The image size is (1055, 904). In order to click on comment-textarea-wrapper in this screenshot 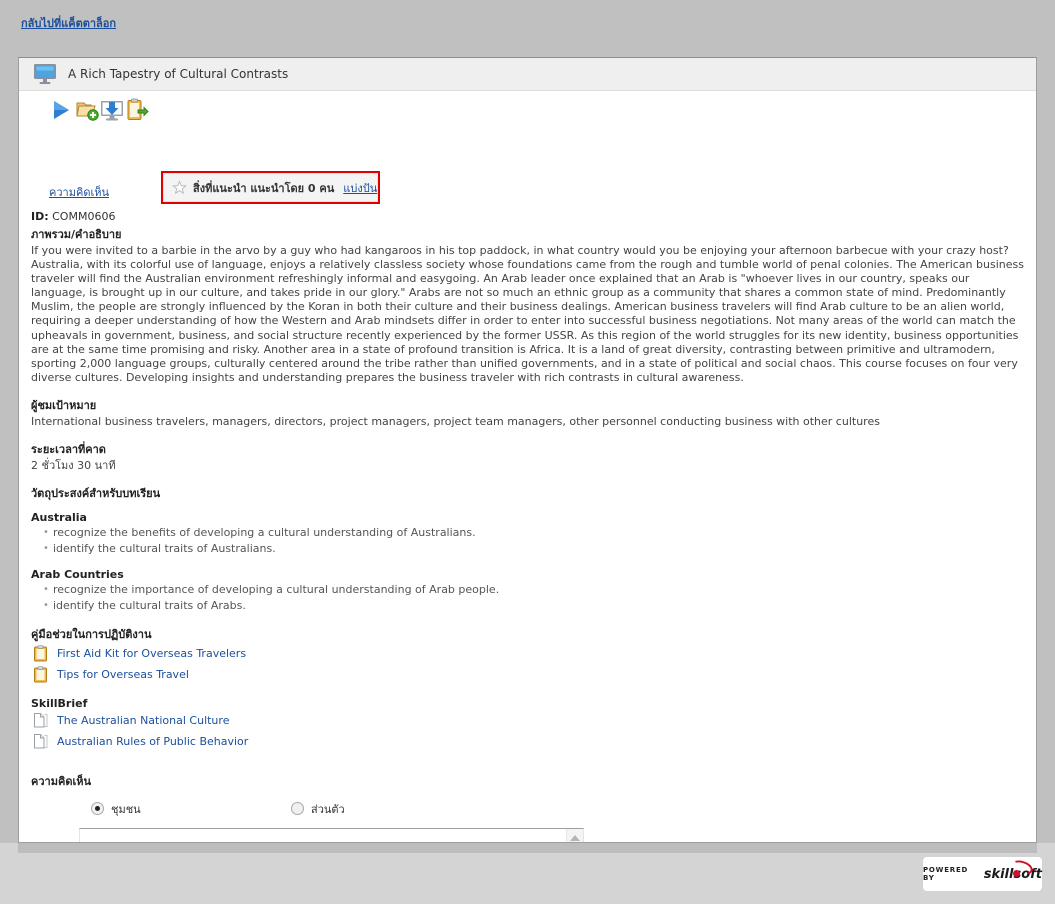, I will do `click(331, 834)`.